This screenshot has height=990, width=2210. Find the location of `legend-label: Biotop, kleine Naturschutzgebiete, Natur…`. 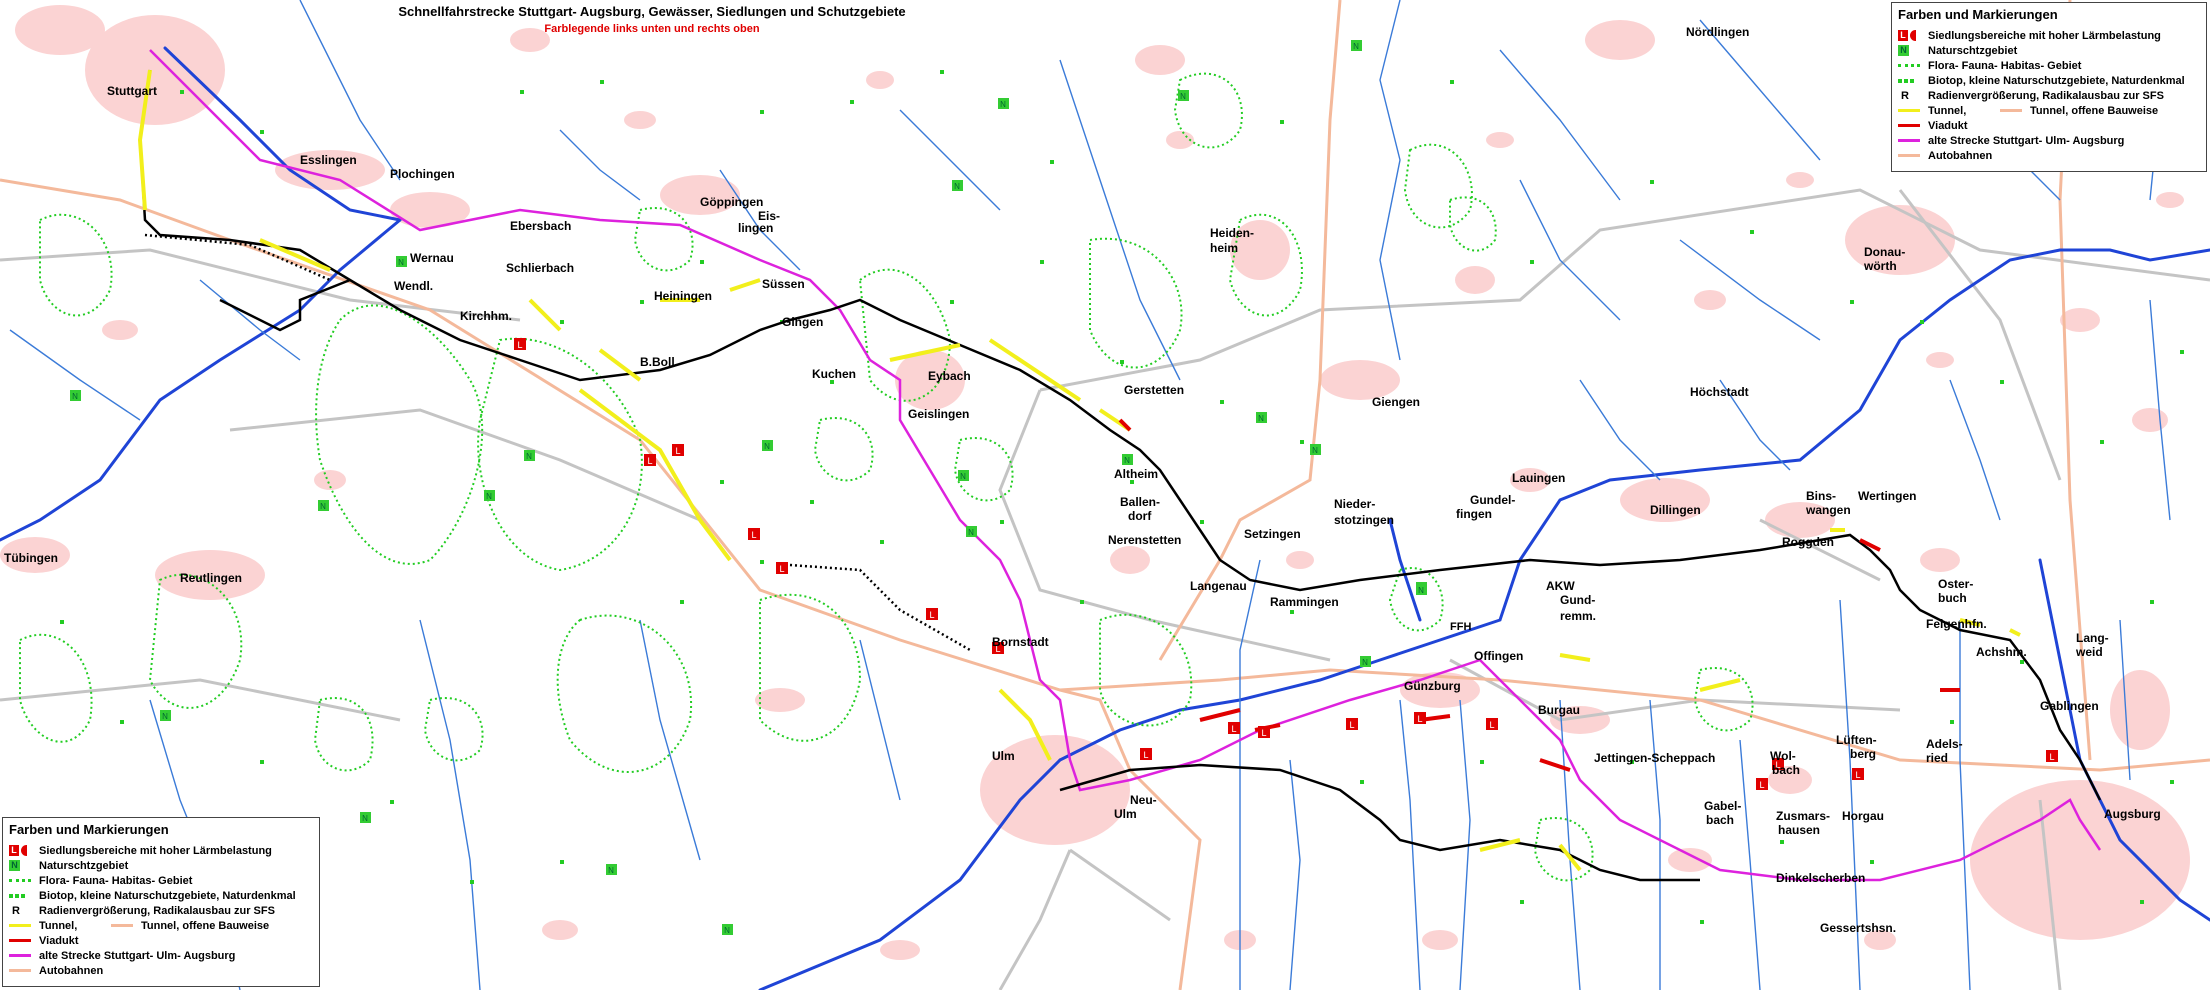

legend-label: Biotop, kleine Naturschutzgebiete, Natur… is located at coordinates (167, 895).